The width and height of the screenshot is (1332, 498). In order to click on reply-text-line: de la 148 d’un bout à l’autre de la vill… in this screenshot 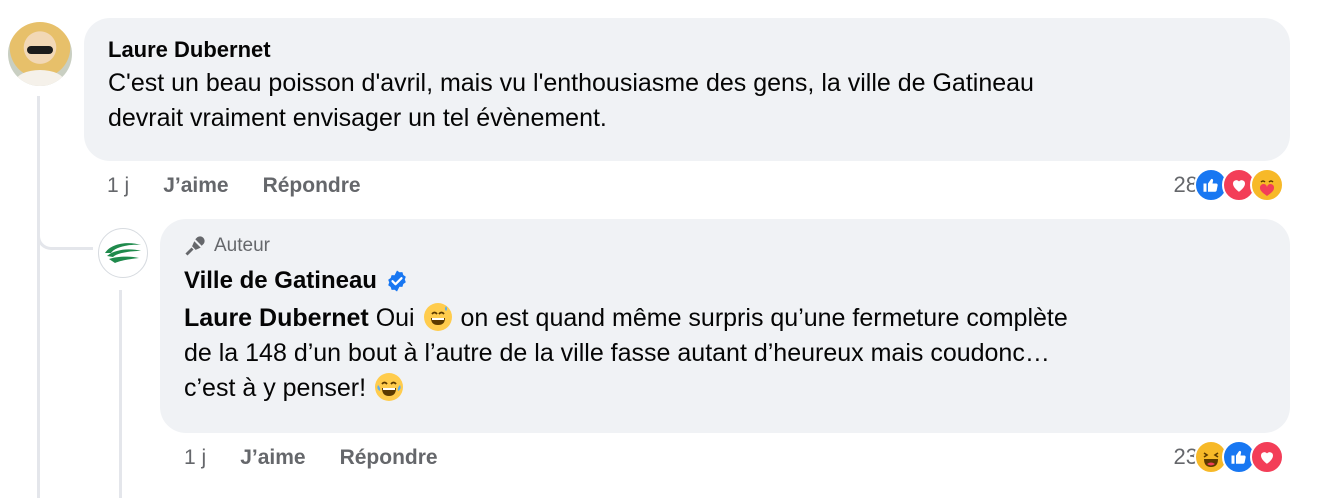, I will do `click(617, 353)`.